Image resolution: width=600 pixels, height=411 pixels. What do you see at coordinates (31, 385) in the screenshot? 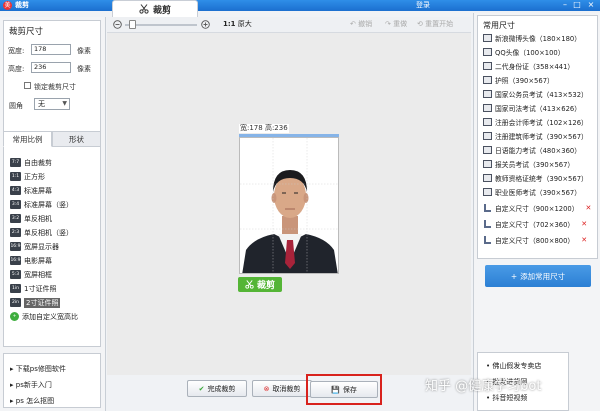
I see `link-ps-beginner: ▸ ps新手入门` at bounding box center [31, 385].